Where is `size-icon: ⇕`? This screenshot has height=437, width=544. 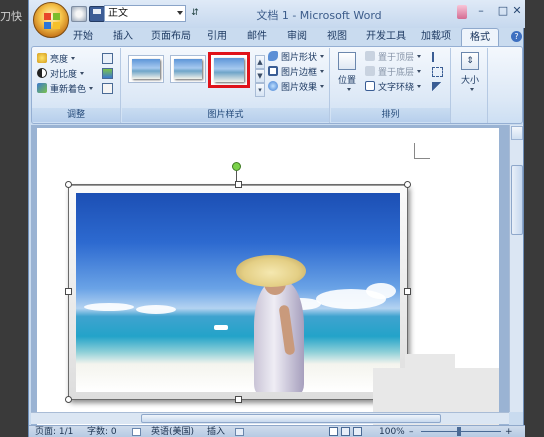 size-icon: ⇕ is located at coordinates (470, 61).